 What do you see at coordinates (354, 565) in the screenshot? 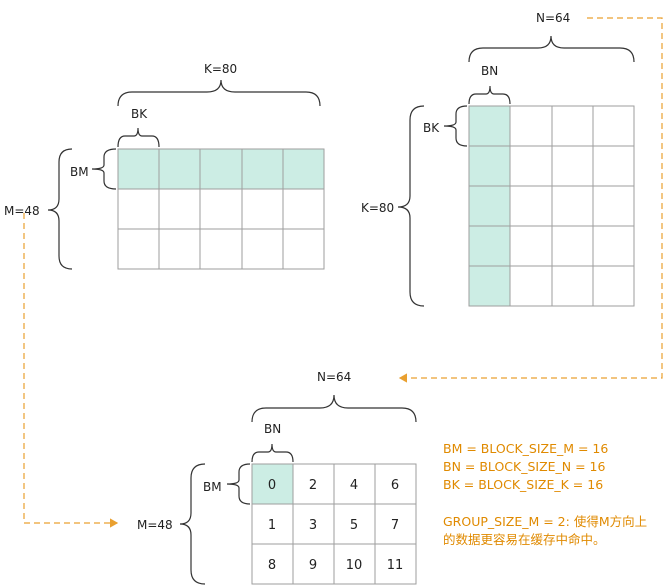
I see `block-id: 10` at bounding box center [354, 565].